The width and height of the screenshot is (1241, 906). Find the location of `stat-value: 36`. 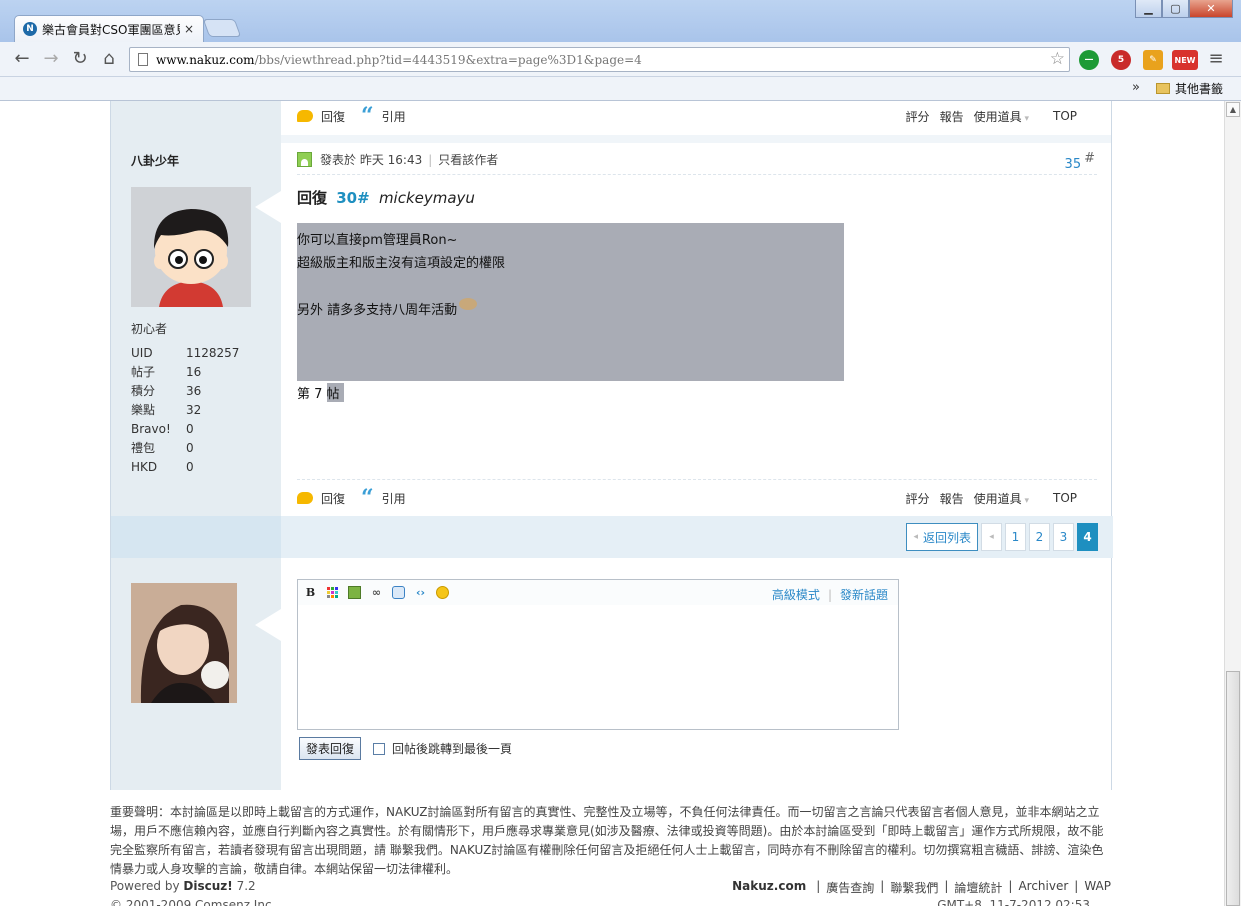

stat-value: 36 is located at coordinates (194, 390).